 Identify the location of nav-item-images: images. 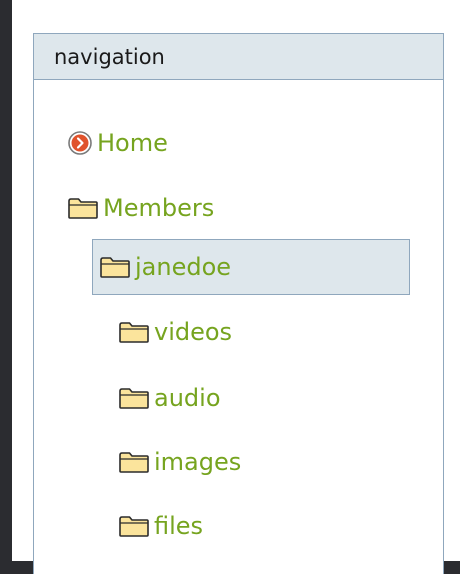
(179, 462).